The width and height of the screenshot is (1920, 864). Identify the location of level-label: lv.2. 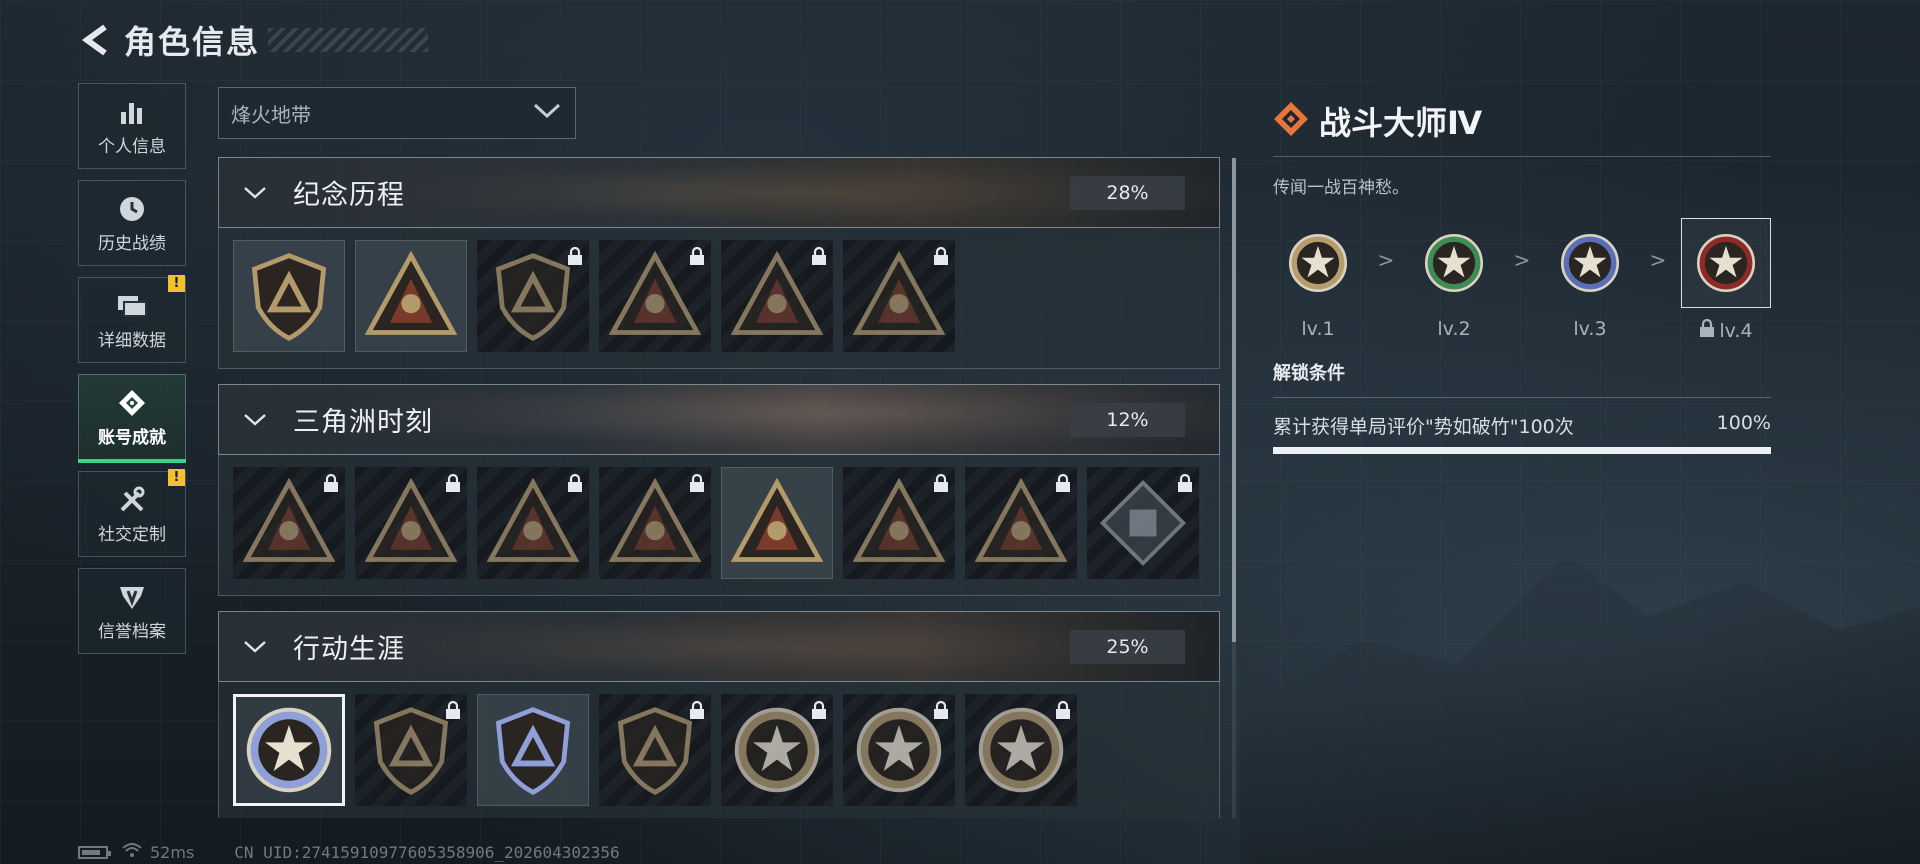
(1454, 329).